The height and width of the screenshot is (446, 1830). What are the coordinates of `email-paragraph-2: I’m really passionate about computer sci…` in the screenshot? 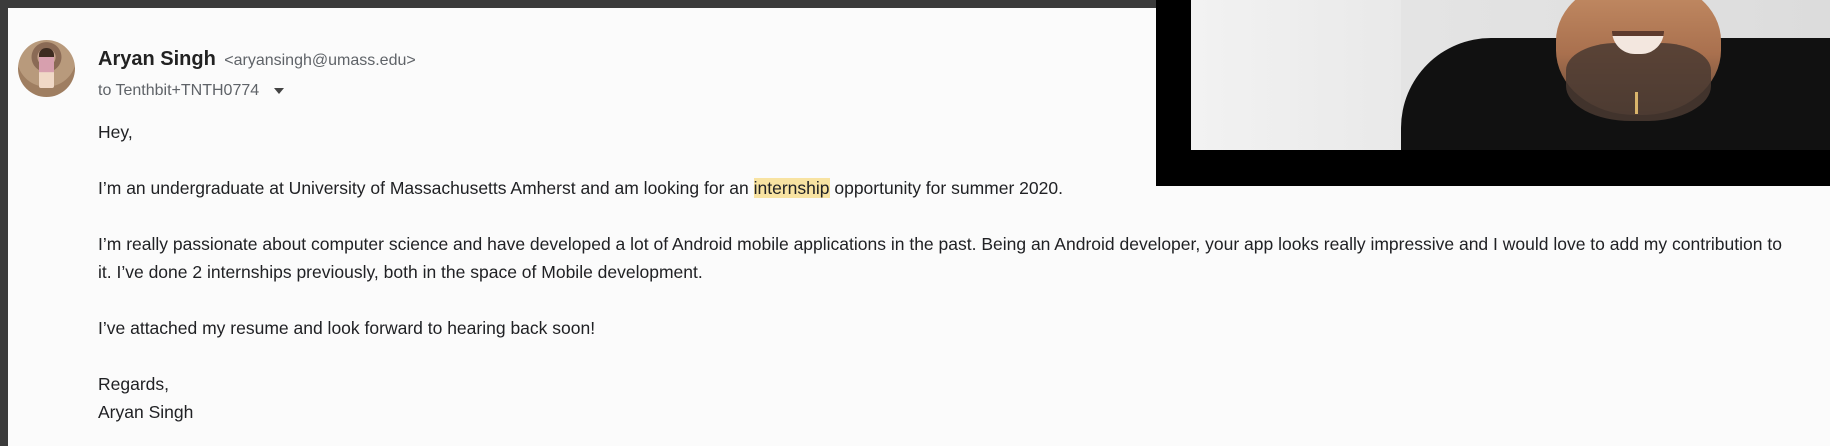 It's located at (940, 258).